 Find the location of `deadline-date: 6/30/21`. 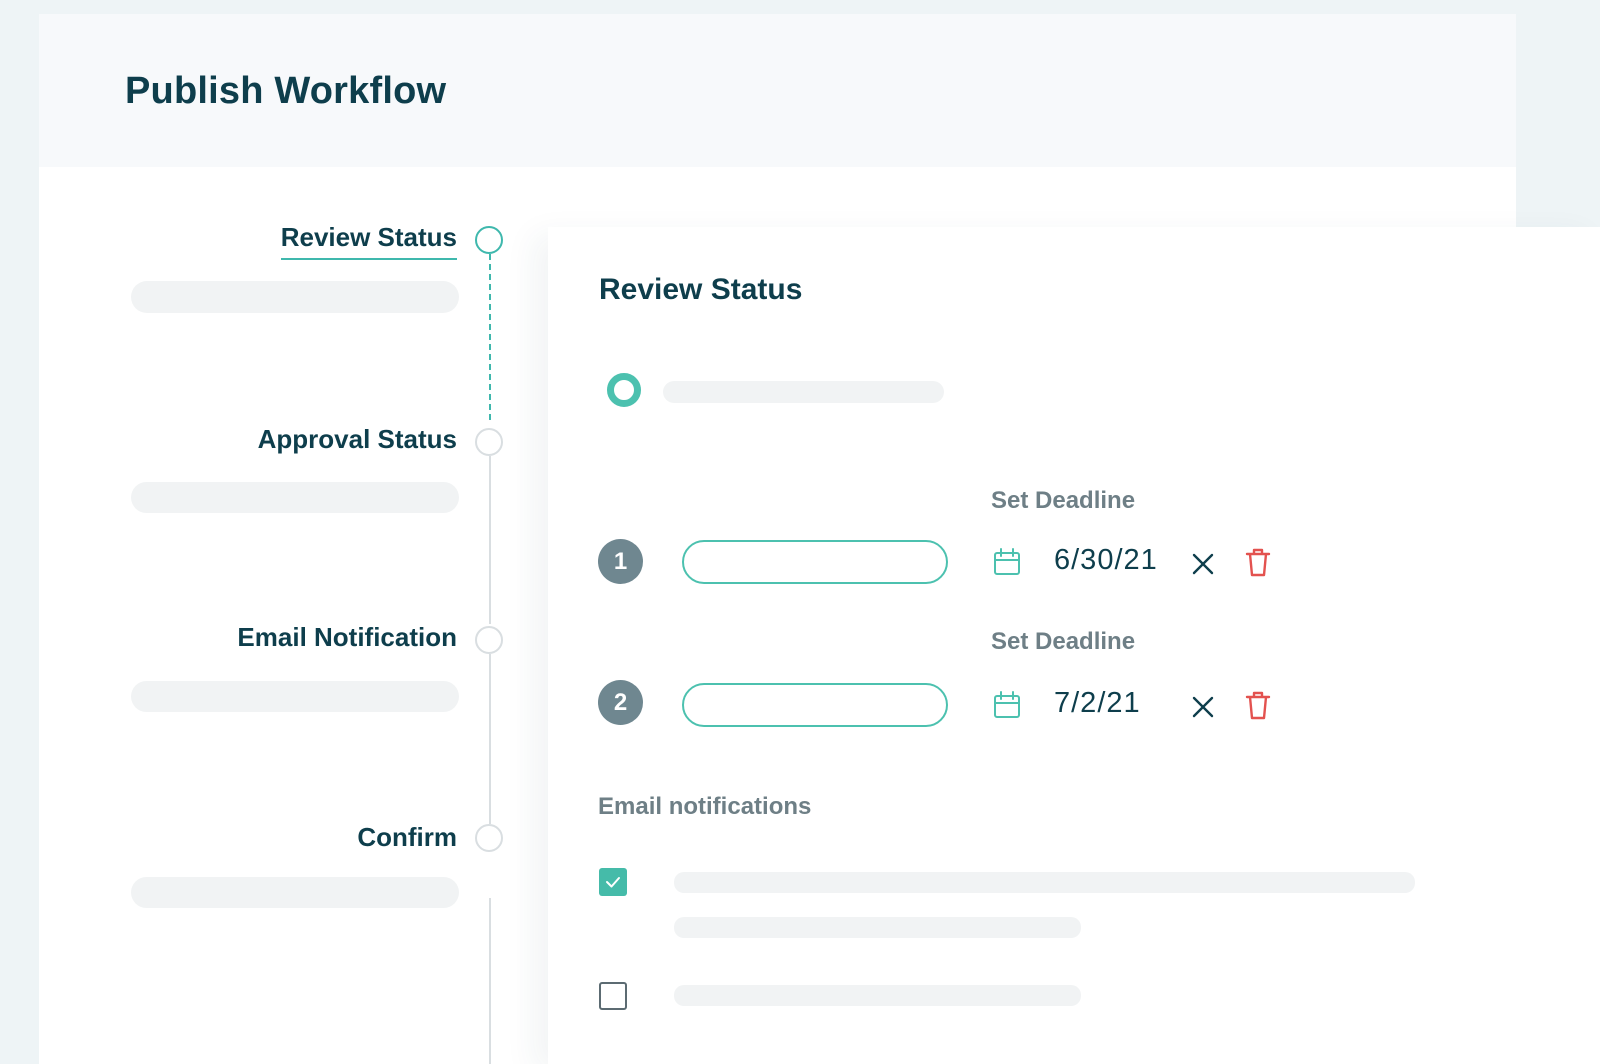

deadline-date: 6/30/21 is located at coordinates (1106, 560).